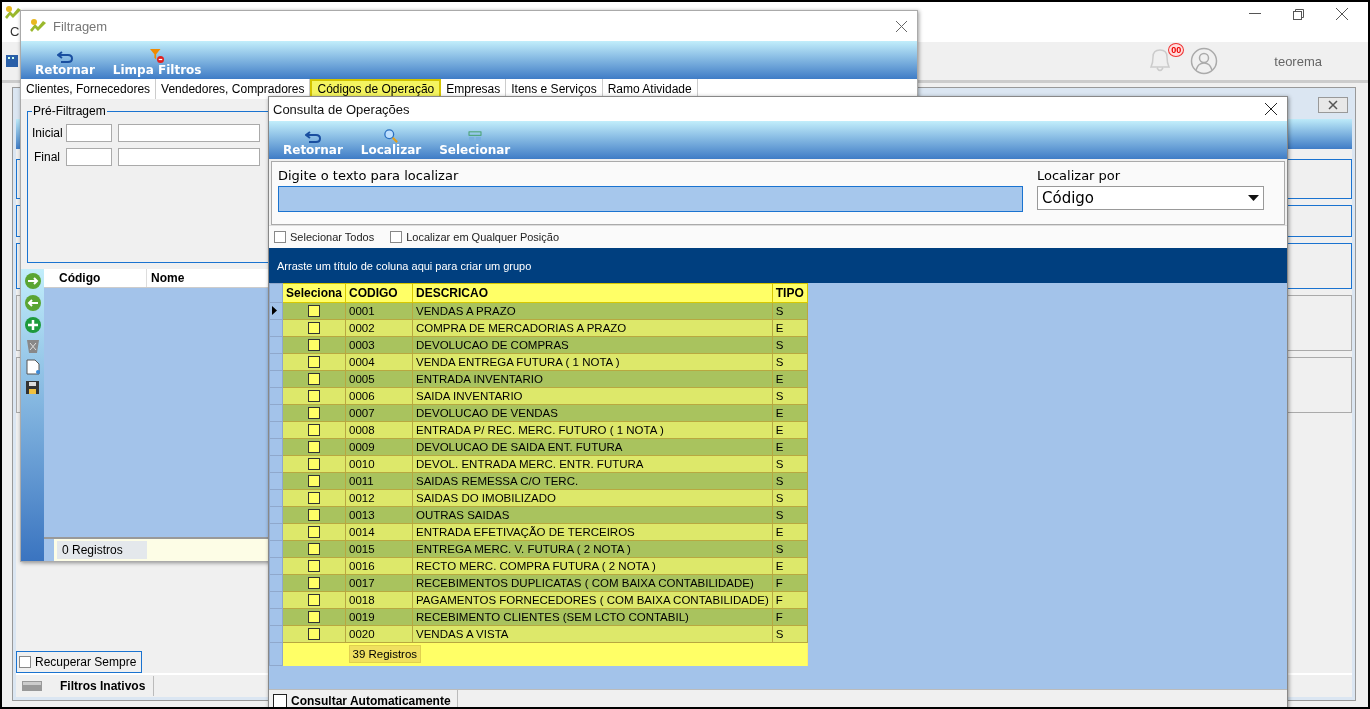  I want to click on field-label: Final, so click(46, 157).